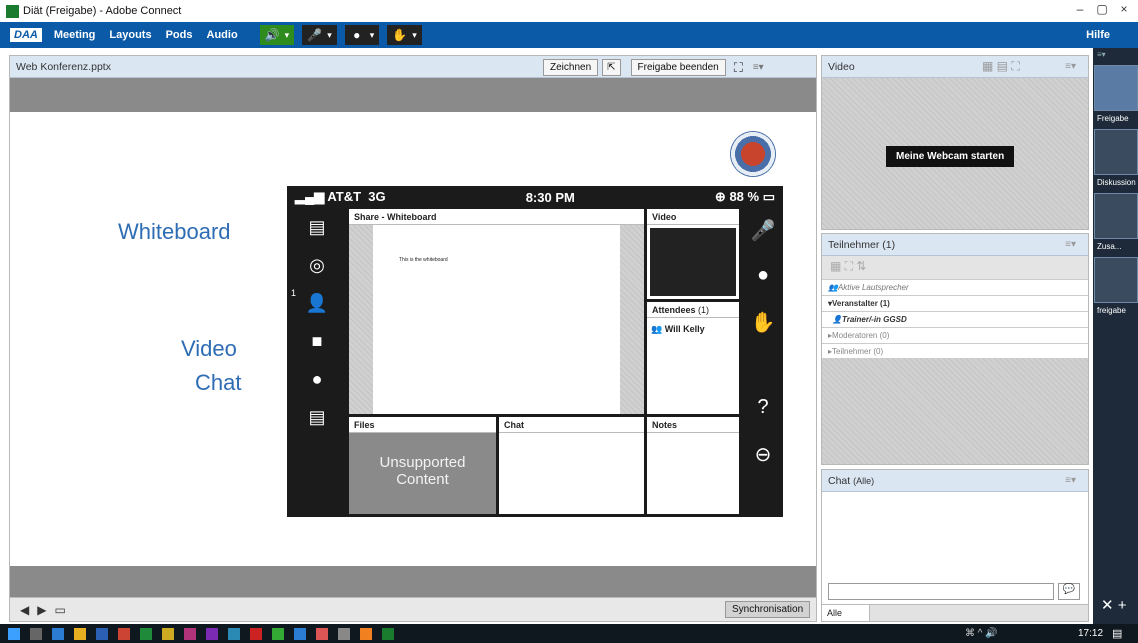 The image size is (1138, 643). I want to click on exit-icon: ⊖, so click(763, 459).